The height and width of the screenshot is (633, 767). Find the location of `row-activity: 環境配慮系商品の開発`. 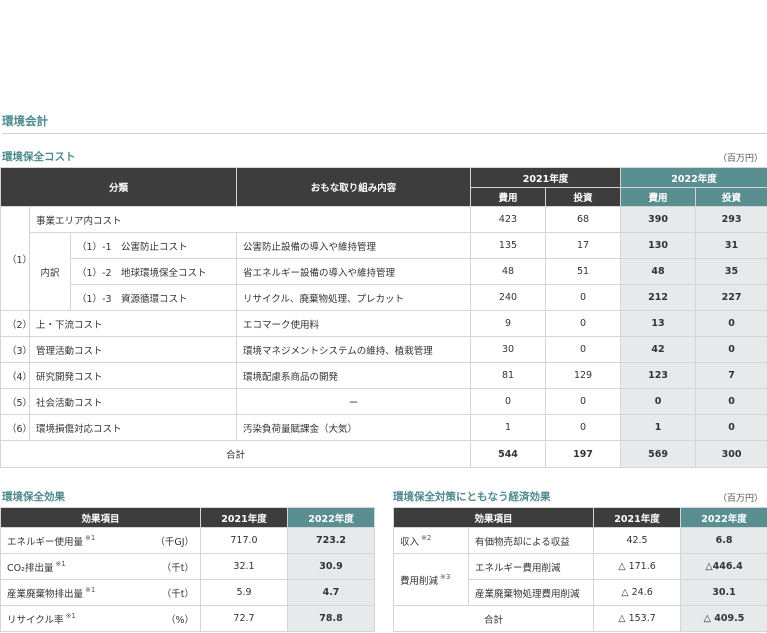

row-activity: 環境配慮系商品の開発 is located at coordinates (353, 375).